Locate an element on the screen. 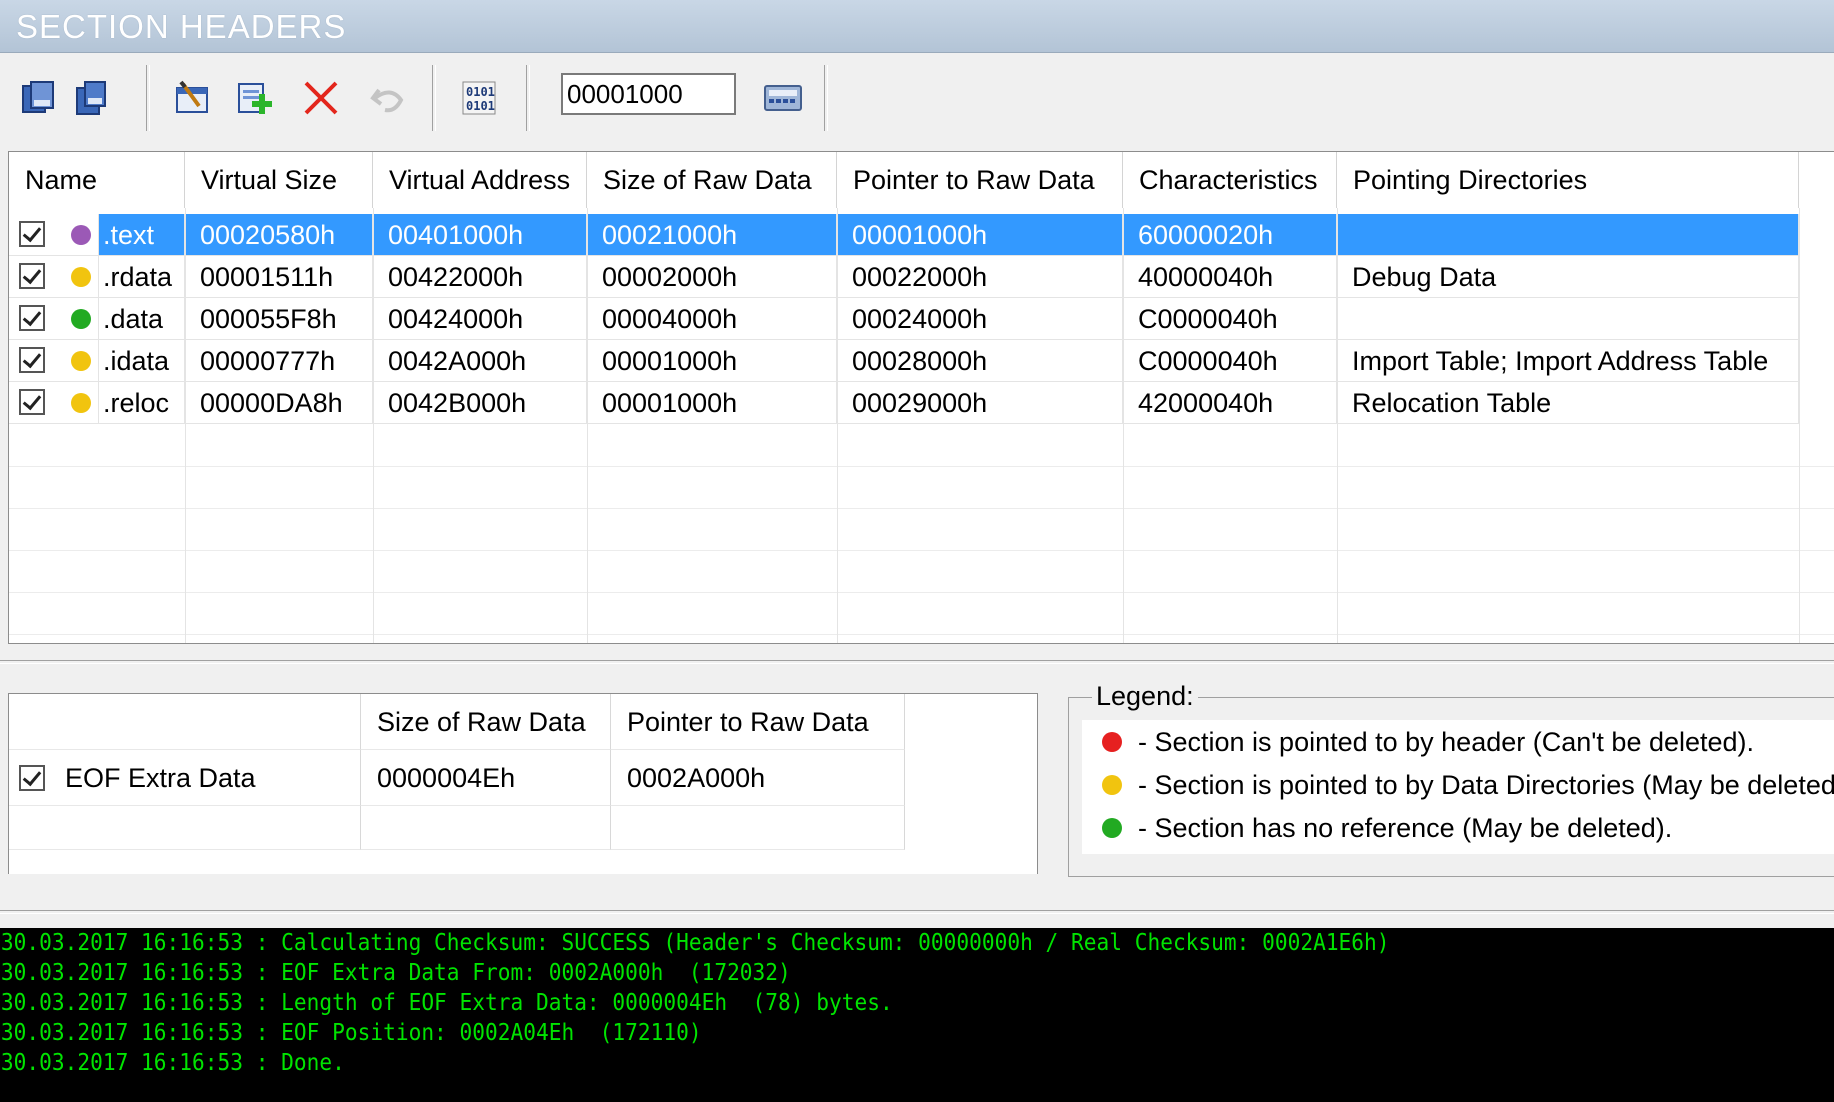  section-virtual-address: 0042B000h is located at coordinates (480, 403).